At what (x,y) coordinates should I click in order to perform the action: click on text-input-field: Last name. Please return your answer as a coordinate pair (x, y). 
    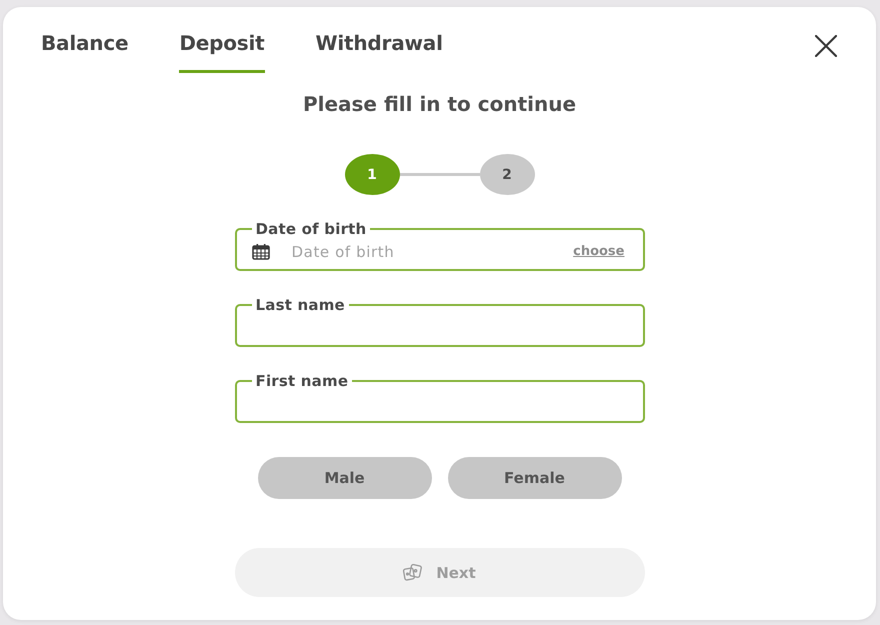
    Looking at the image, I should click on (439, 322).